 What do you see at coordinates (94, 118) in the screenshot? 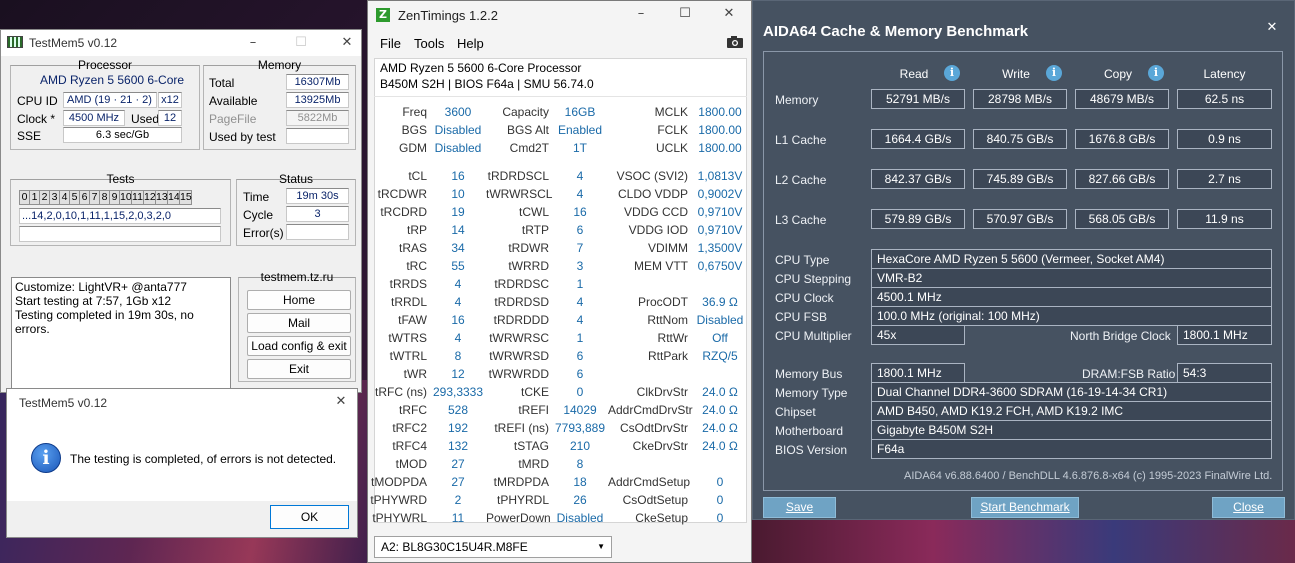
I see `clock-value: 4500 MHz` at bounding box center [94, 118].